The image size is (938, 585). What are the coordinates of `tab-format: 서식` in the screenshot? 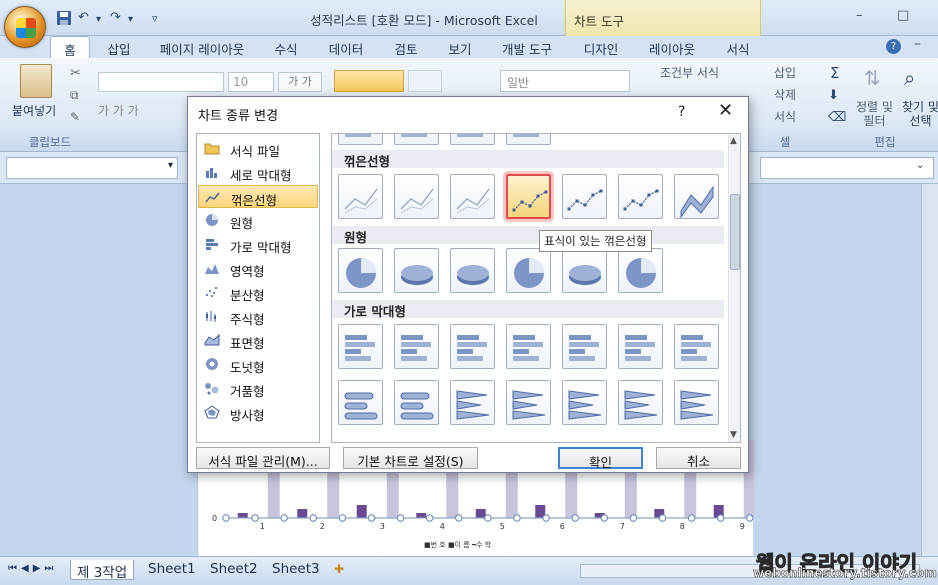 It's located at (738, 47).